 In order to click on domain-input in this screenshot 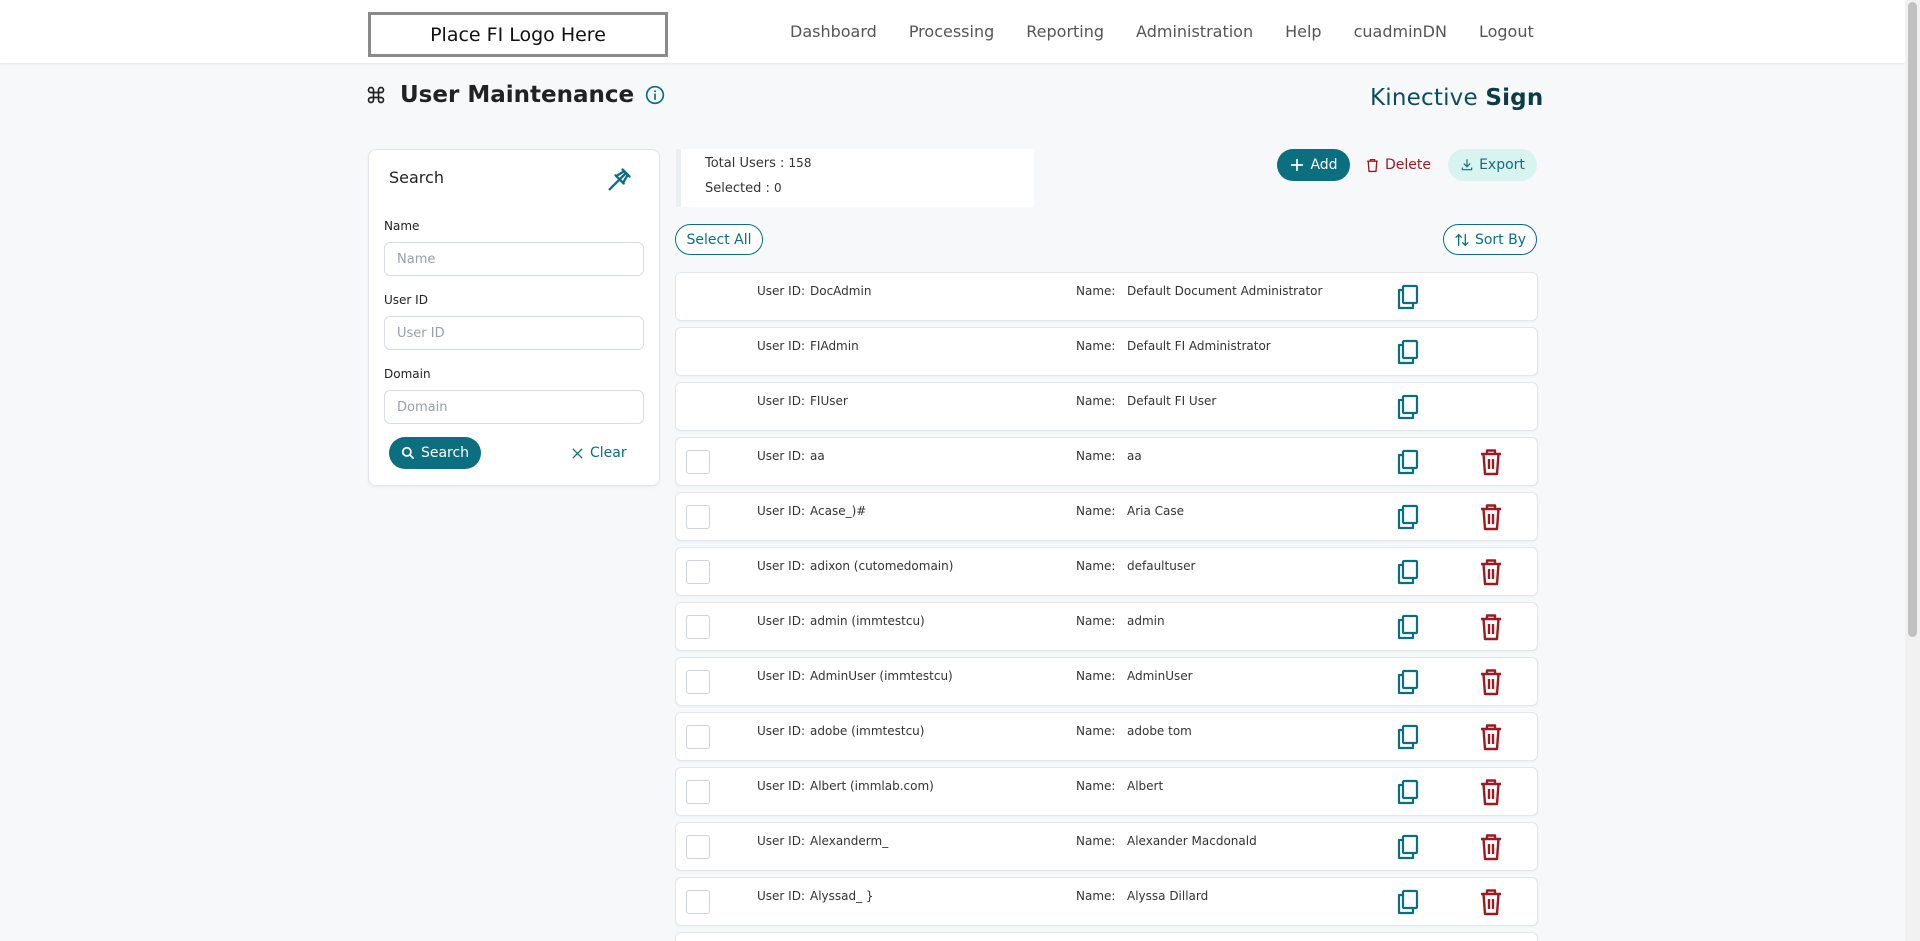, I will do `click(514, 407)`.